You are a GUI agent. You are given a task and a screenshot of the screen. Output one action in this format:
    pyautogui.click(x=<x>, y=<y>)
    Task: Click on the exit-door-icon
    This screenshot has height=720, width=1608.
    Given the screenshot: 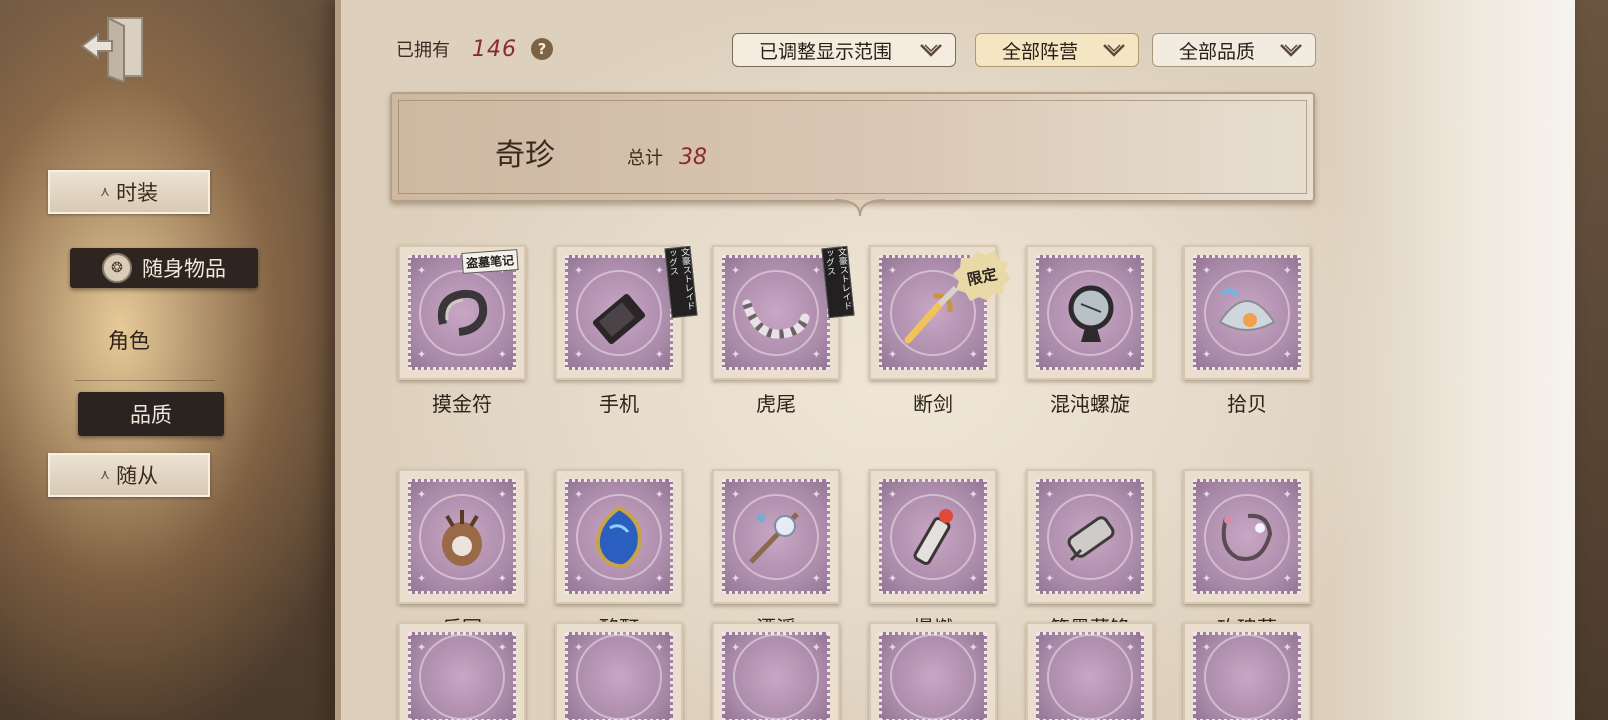 What is the action you would take?
    pyautogui.click(x=113, y=47)
    